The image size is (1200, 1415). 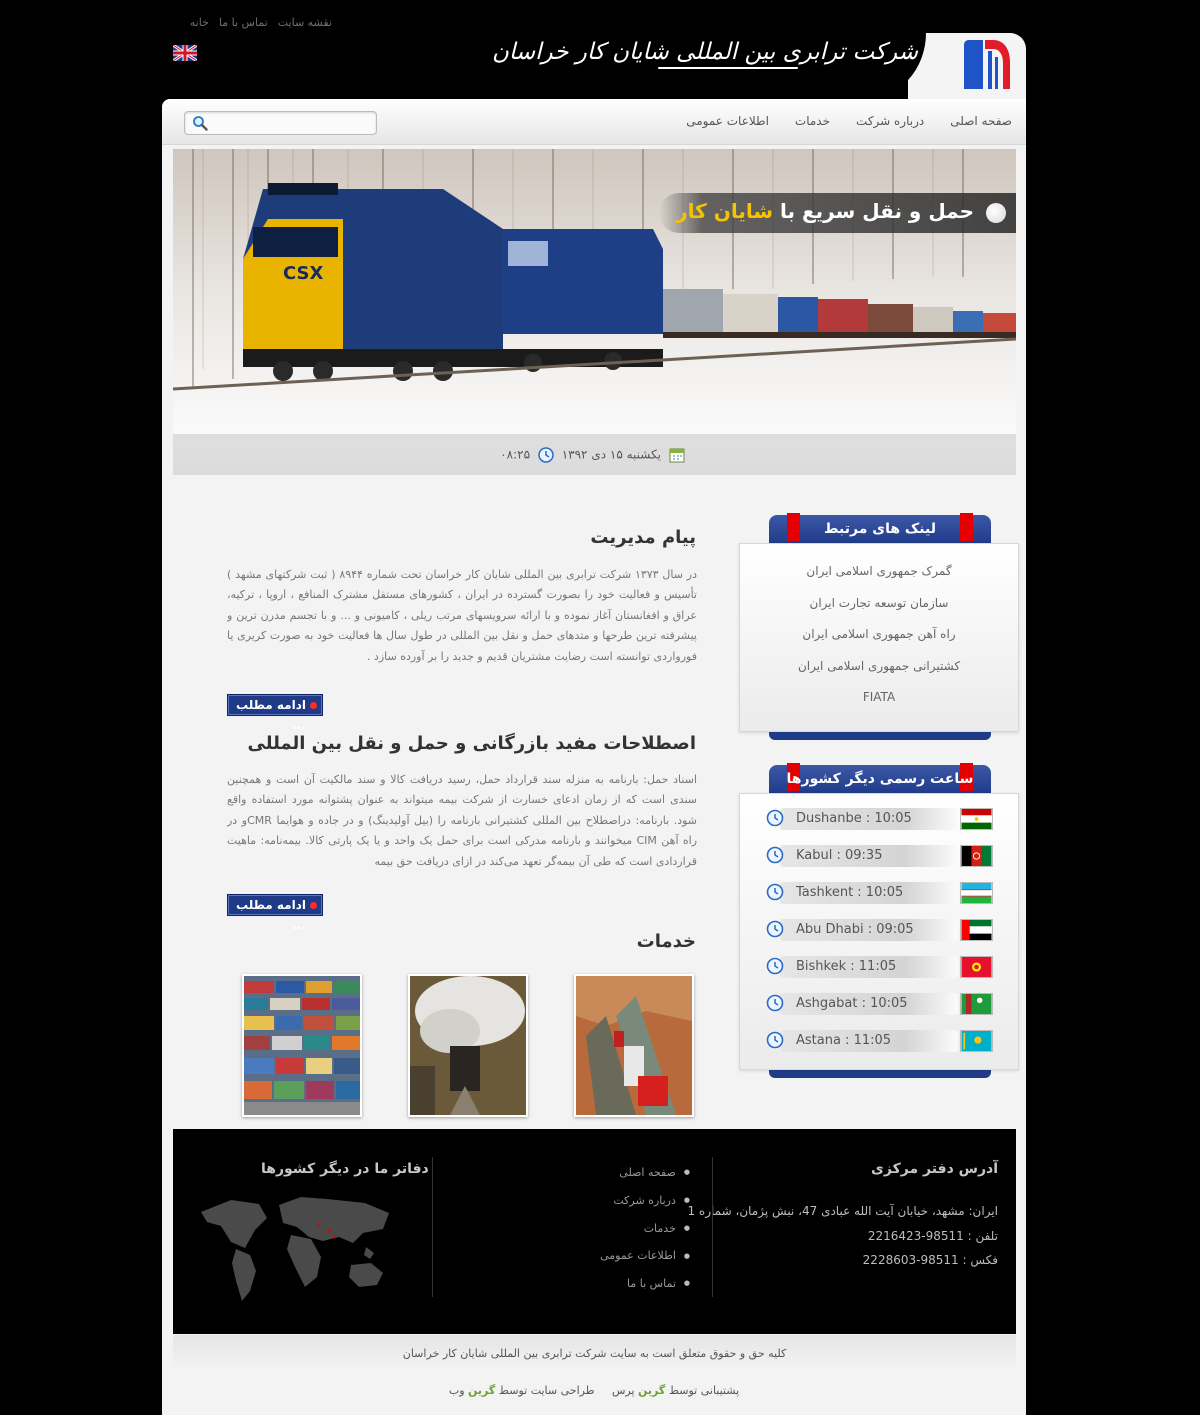 I want to click on clock-dushanbe-text: Dushanbe : 10:05, so click(x=854, y=818).